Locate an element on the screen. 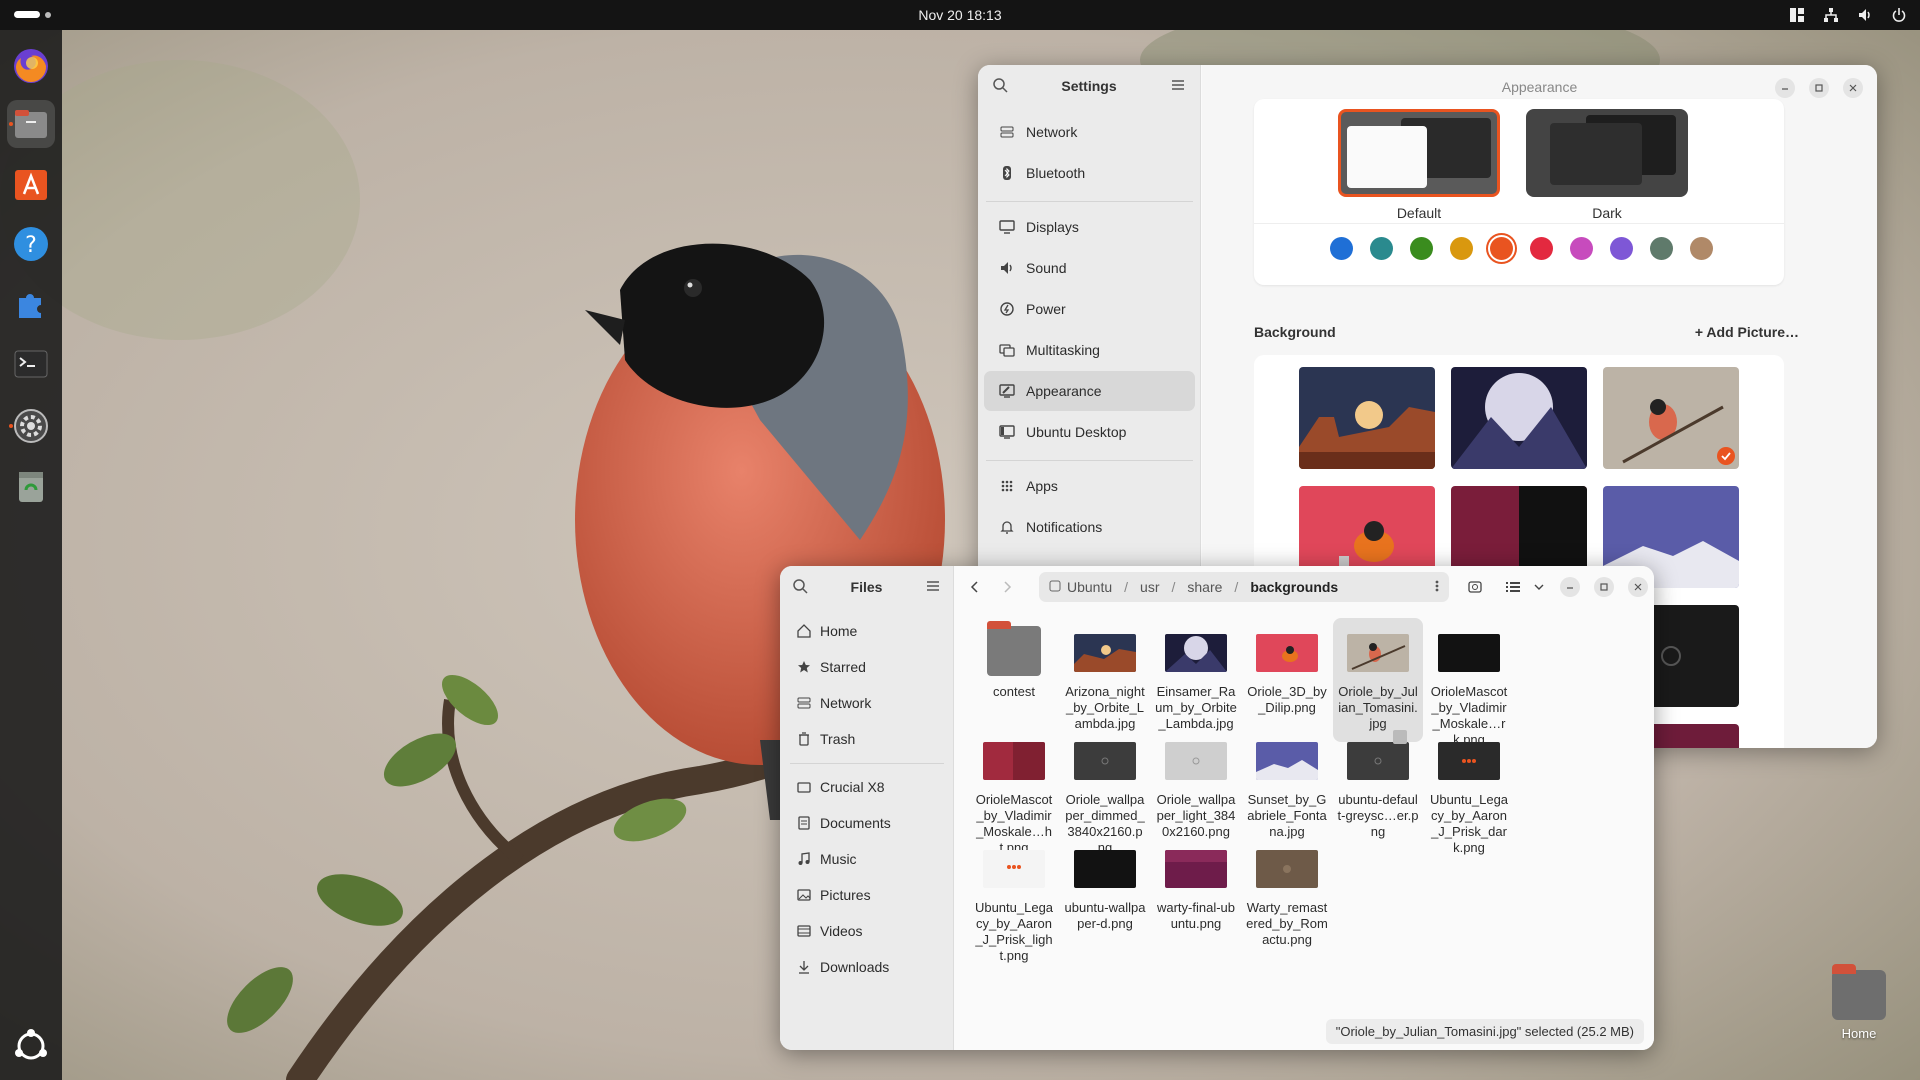 This screenshot has width=1920, height=1080. app-center-icon is located at coordinates (31, 185).